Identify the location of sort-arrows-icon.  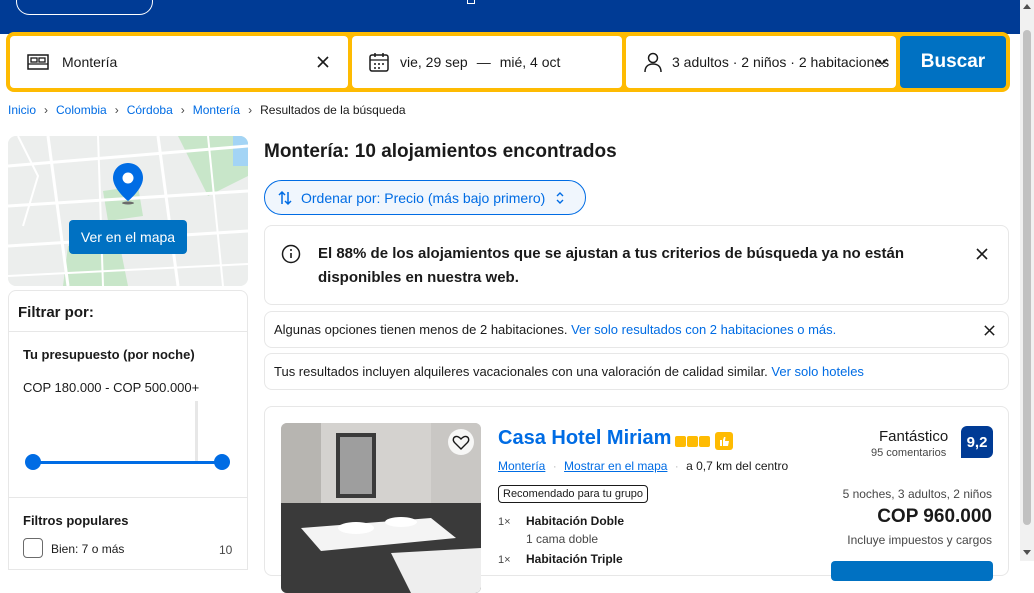
(285, 197).